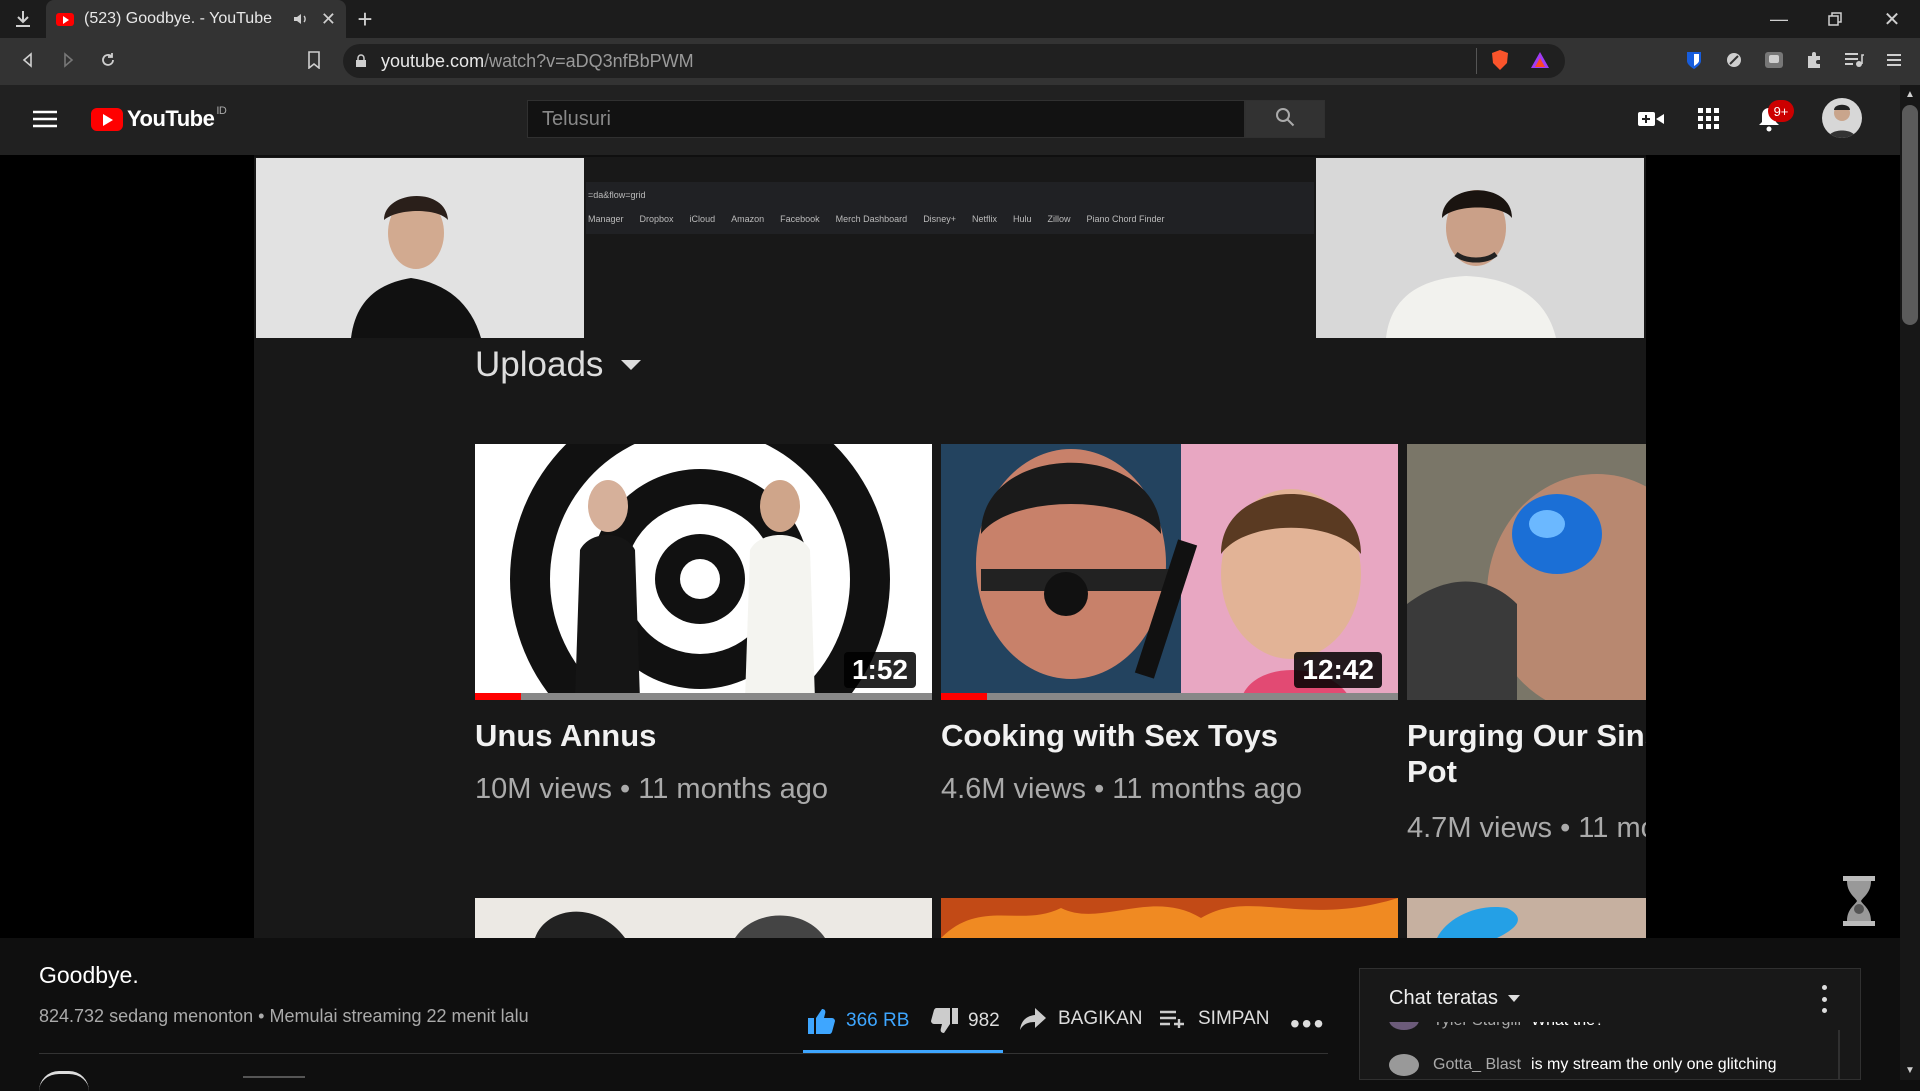  I want to click on screen-bookmark: Disney+, so click(939, 219).